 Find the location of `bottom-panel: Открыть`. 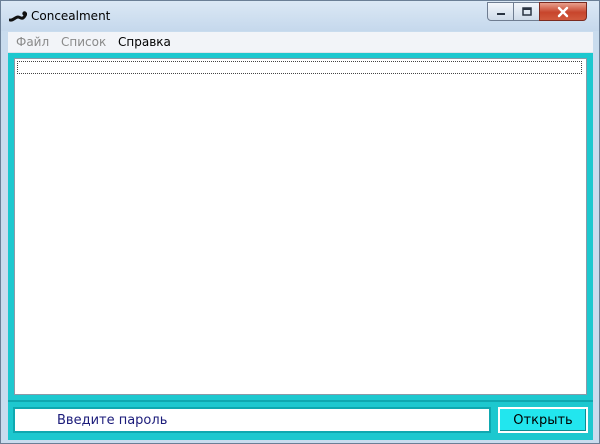

bottom-panel: Открыть is located at coordinates (300, 420).